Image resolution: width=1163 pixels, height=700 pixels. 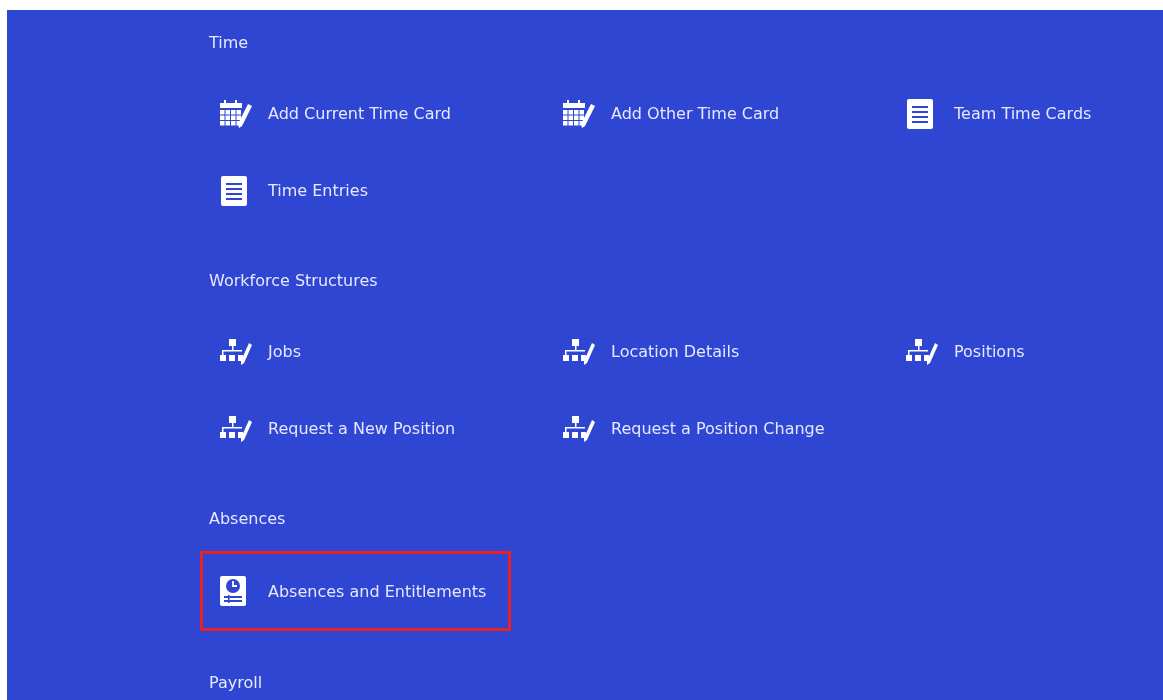 I want to click on menu-link: Team Time Cards, so click(x=1001, y=113).